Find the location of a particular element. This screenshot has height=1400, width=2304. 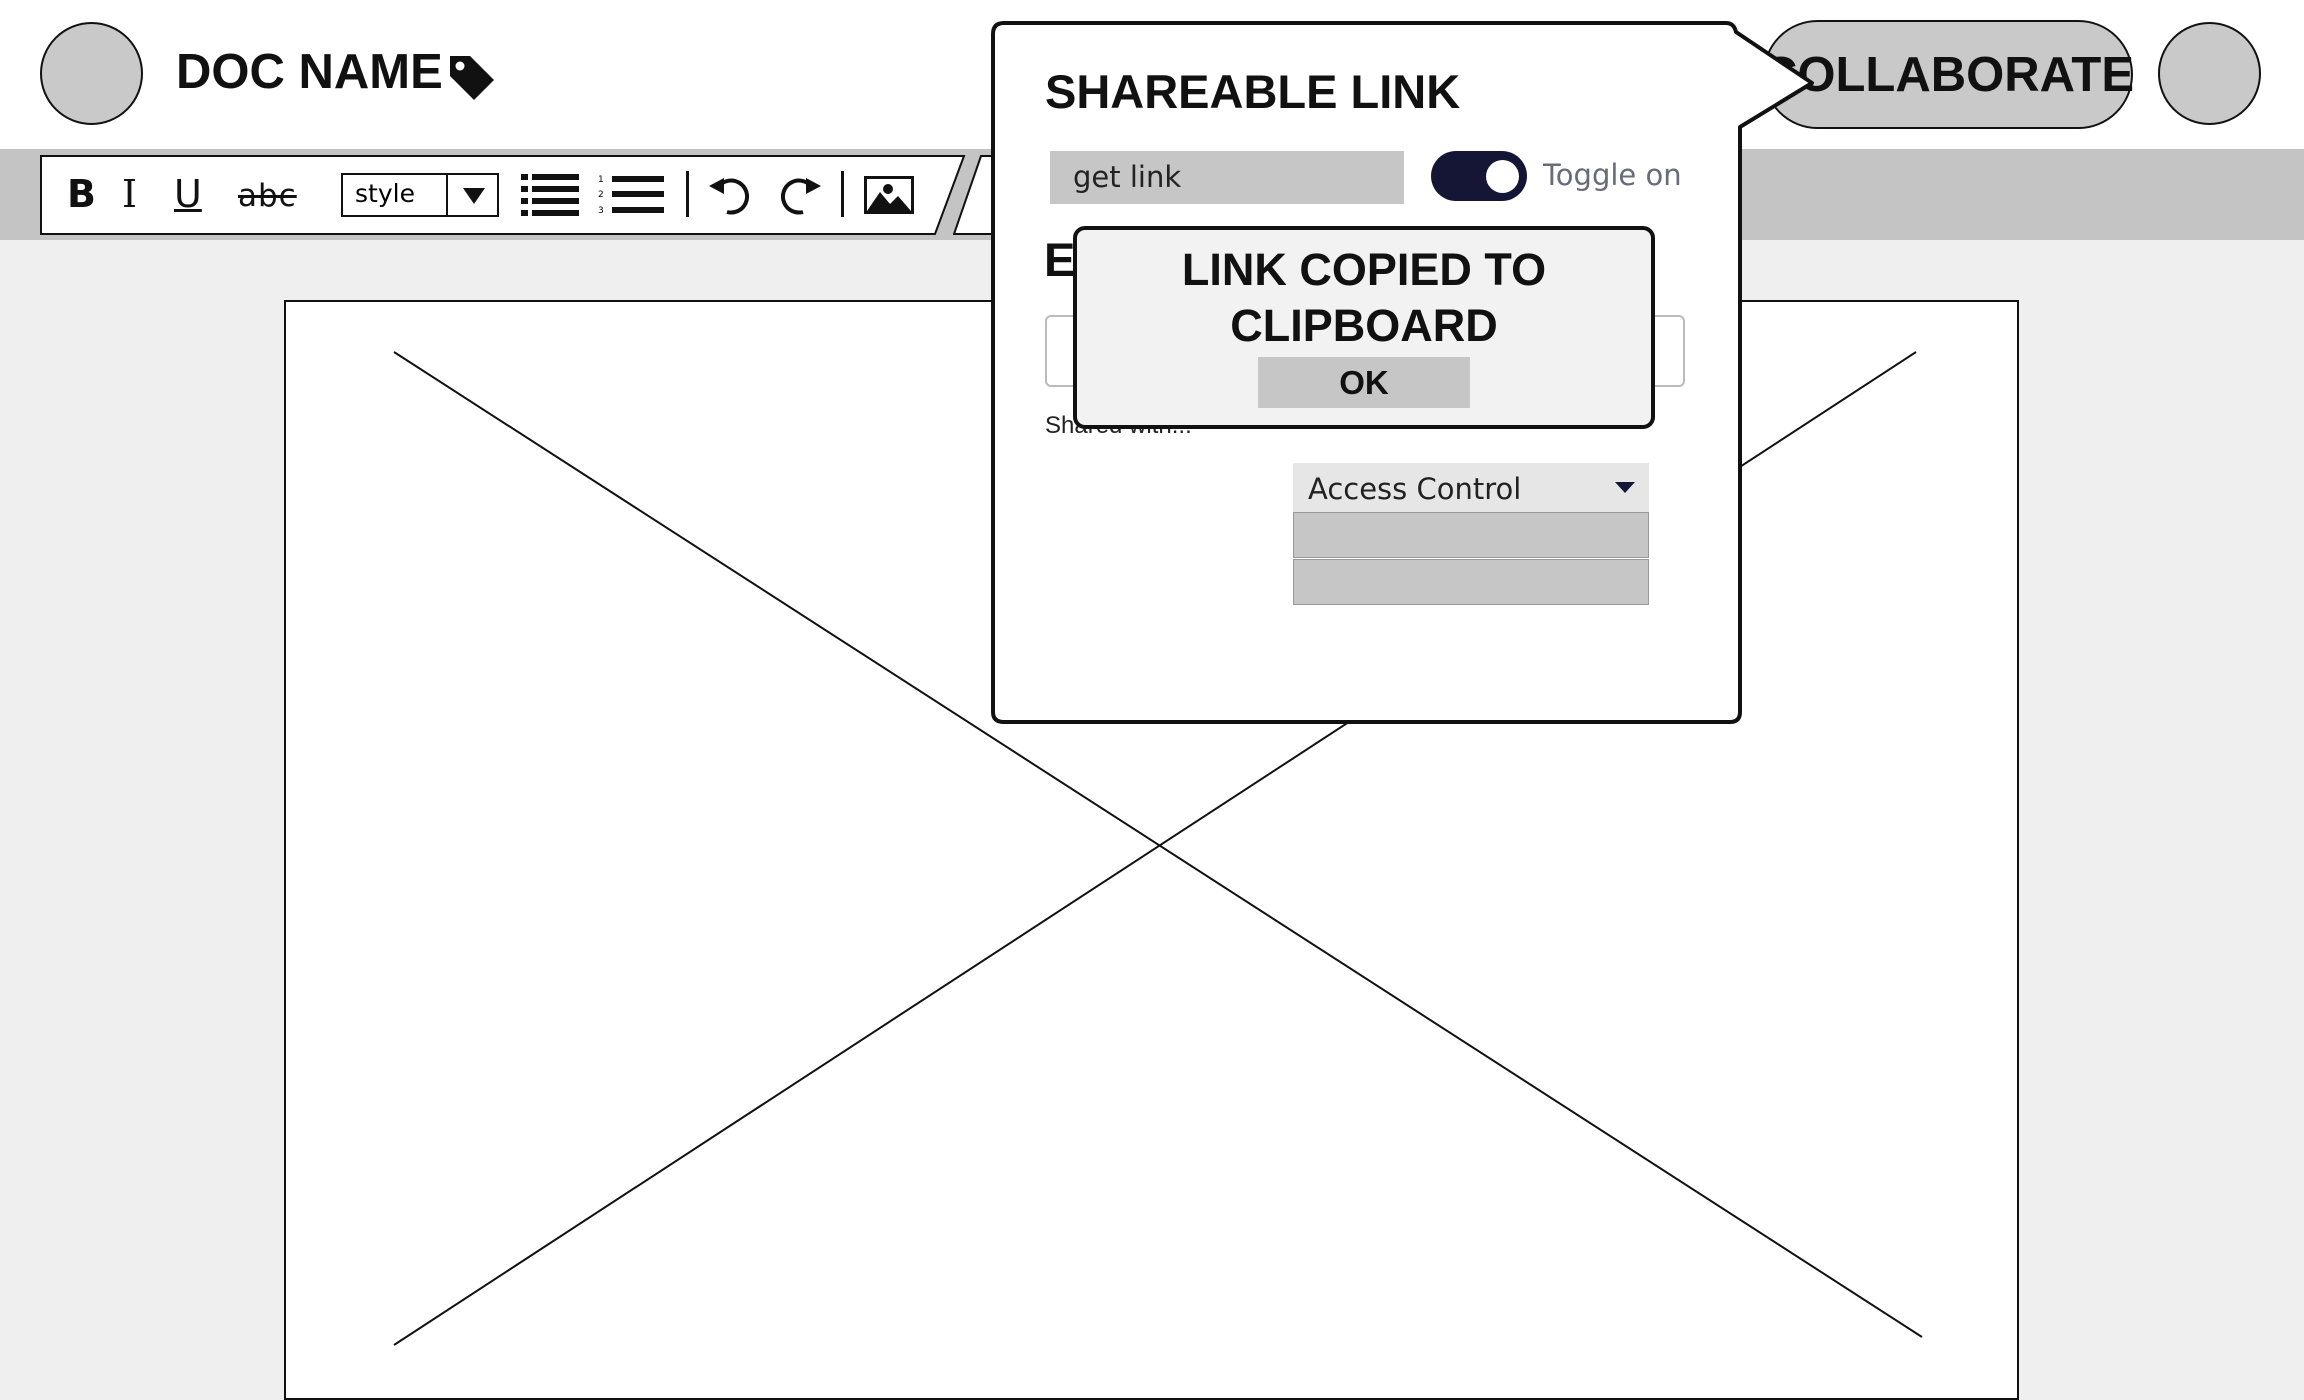

style-value: style is located at coordinates (385, 193).